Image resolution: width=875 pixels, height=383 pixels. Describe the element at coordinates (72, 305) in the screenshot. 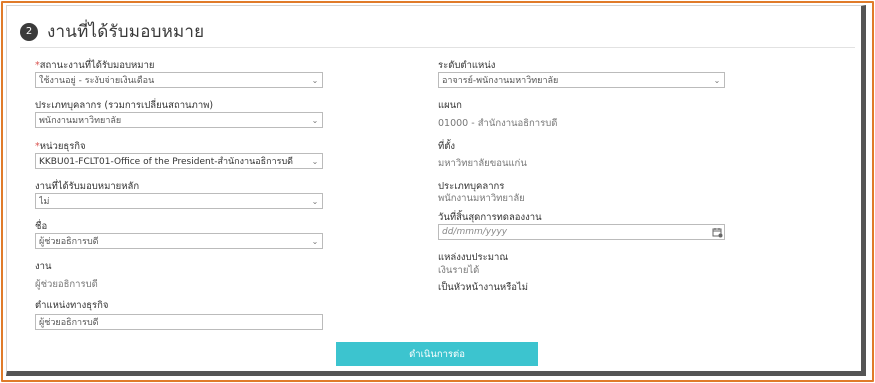

I see `business-title-label: ตำแหน่งทางธุรกิจ` at that location.